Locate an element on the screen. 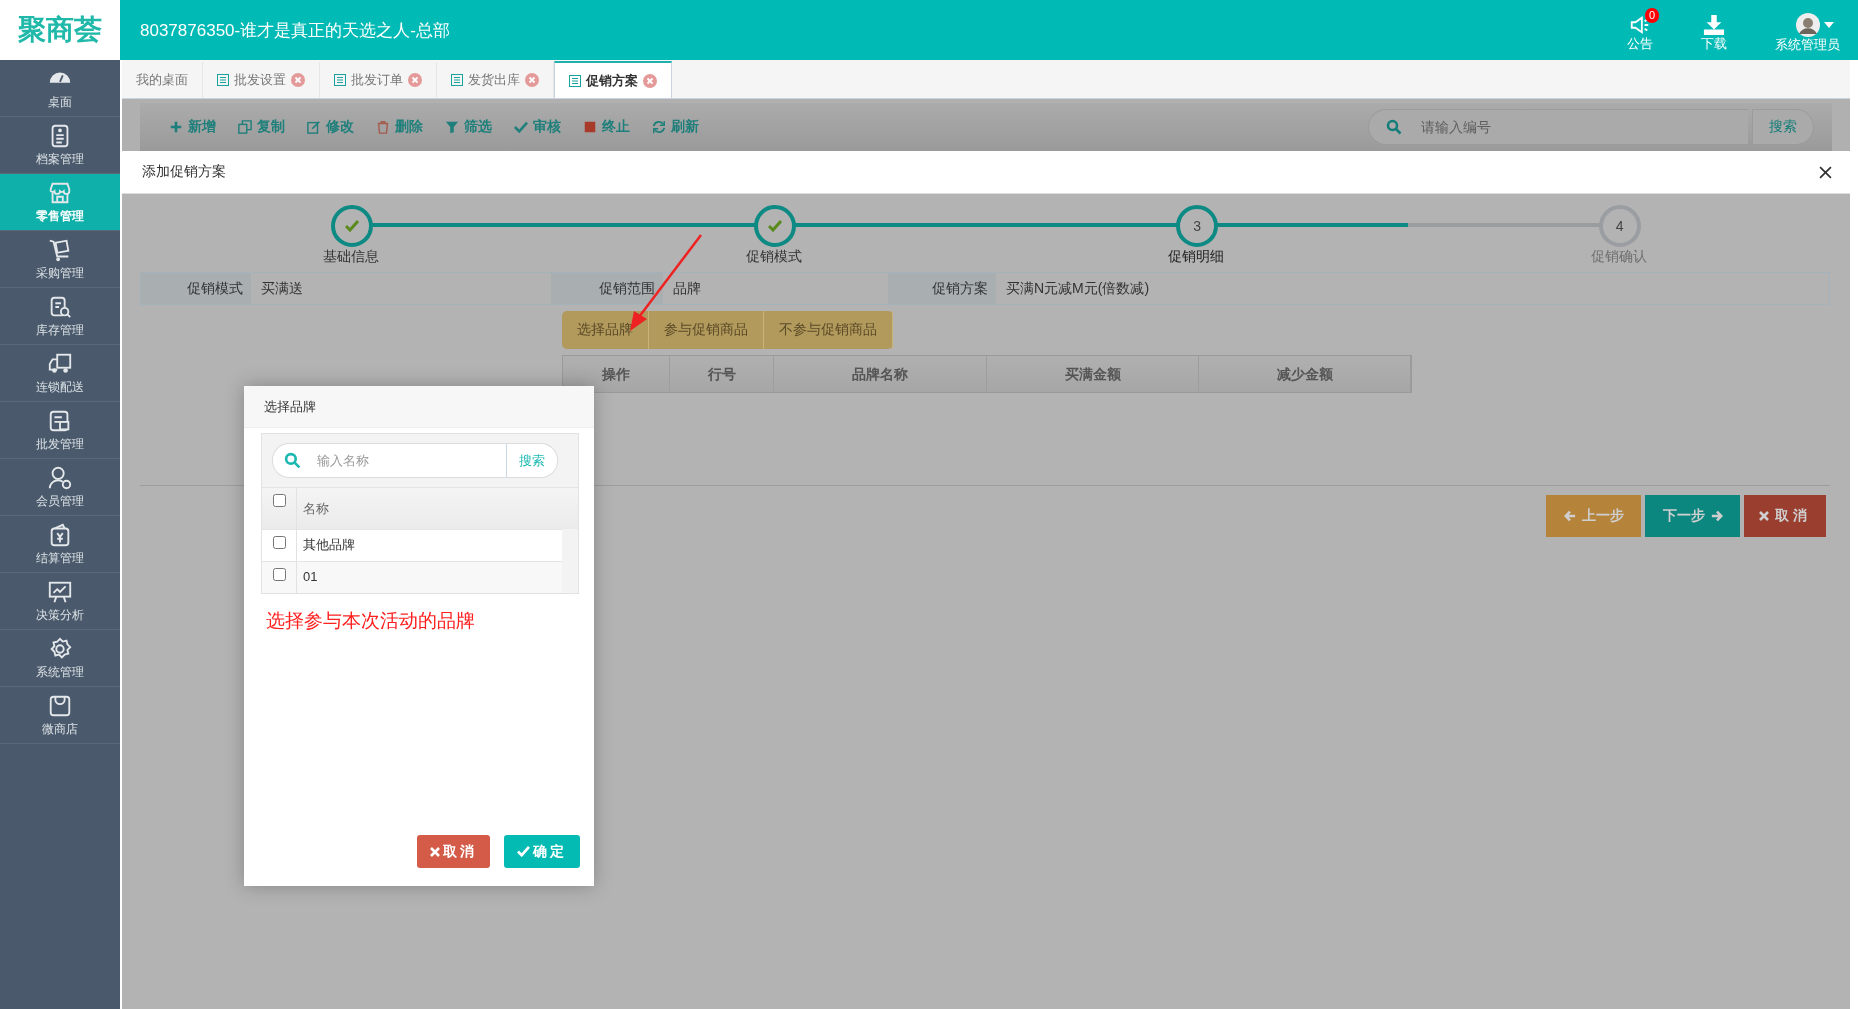 This screenshot has height=1009, width=1858. user-icon is located at coordinates (60, 477).